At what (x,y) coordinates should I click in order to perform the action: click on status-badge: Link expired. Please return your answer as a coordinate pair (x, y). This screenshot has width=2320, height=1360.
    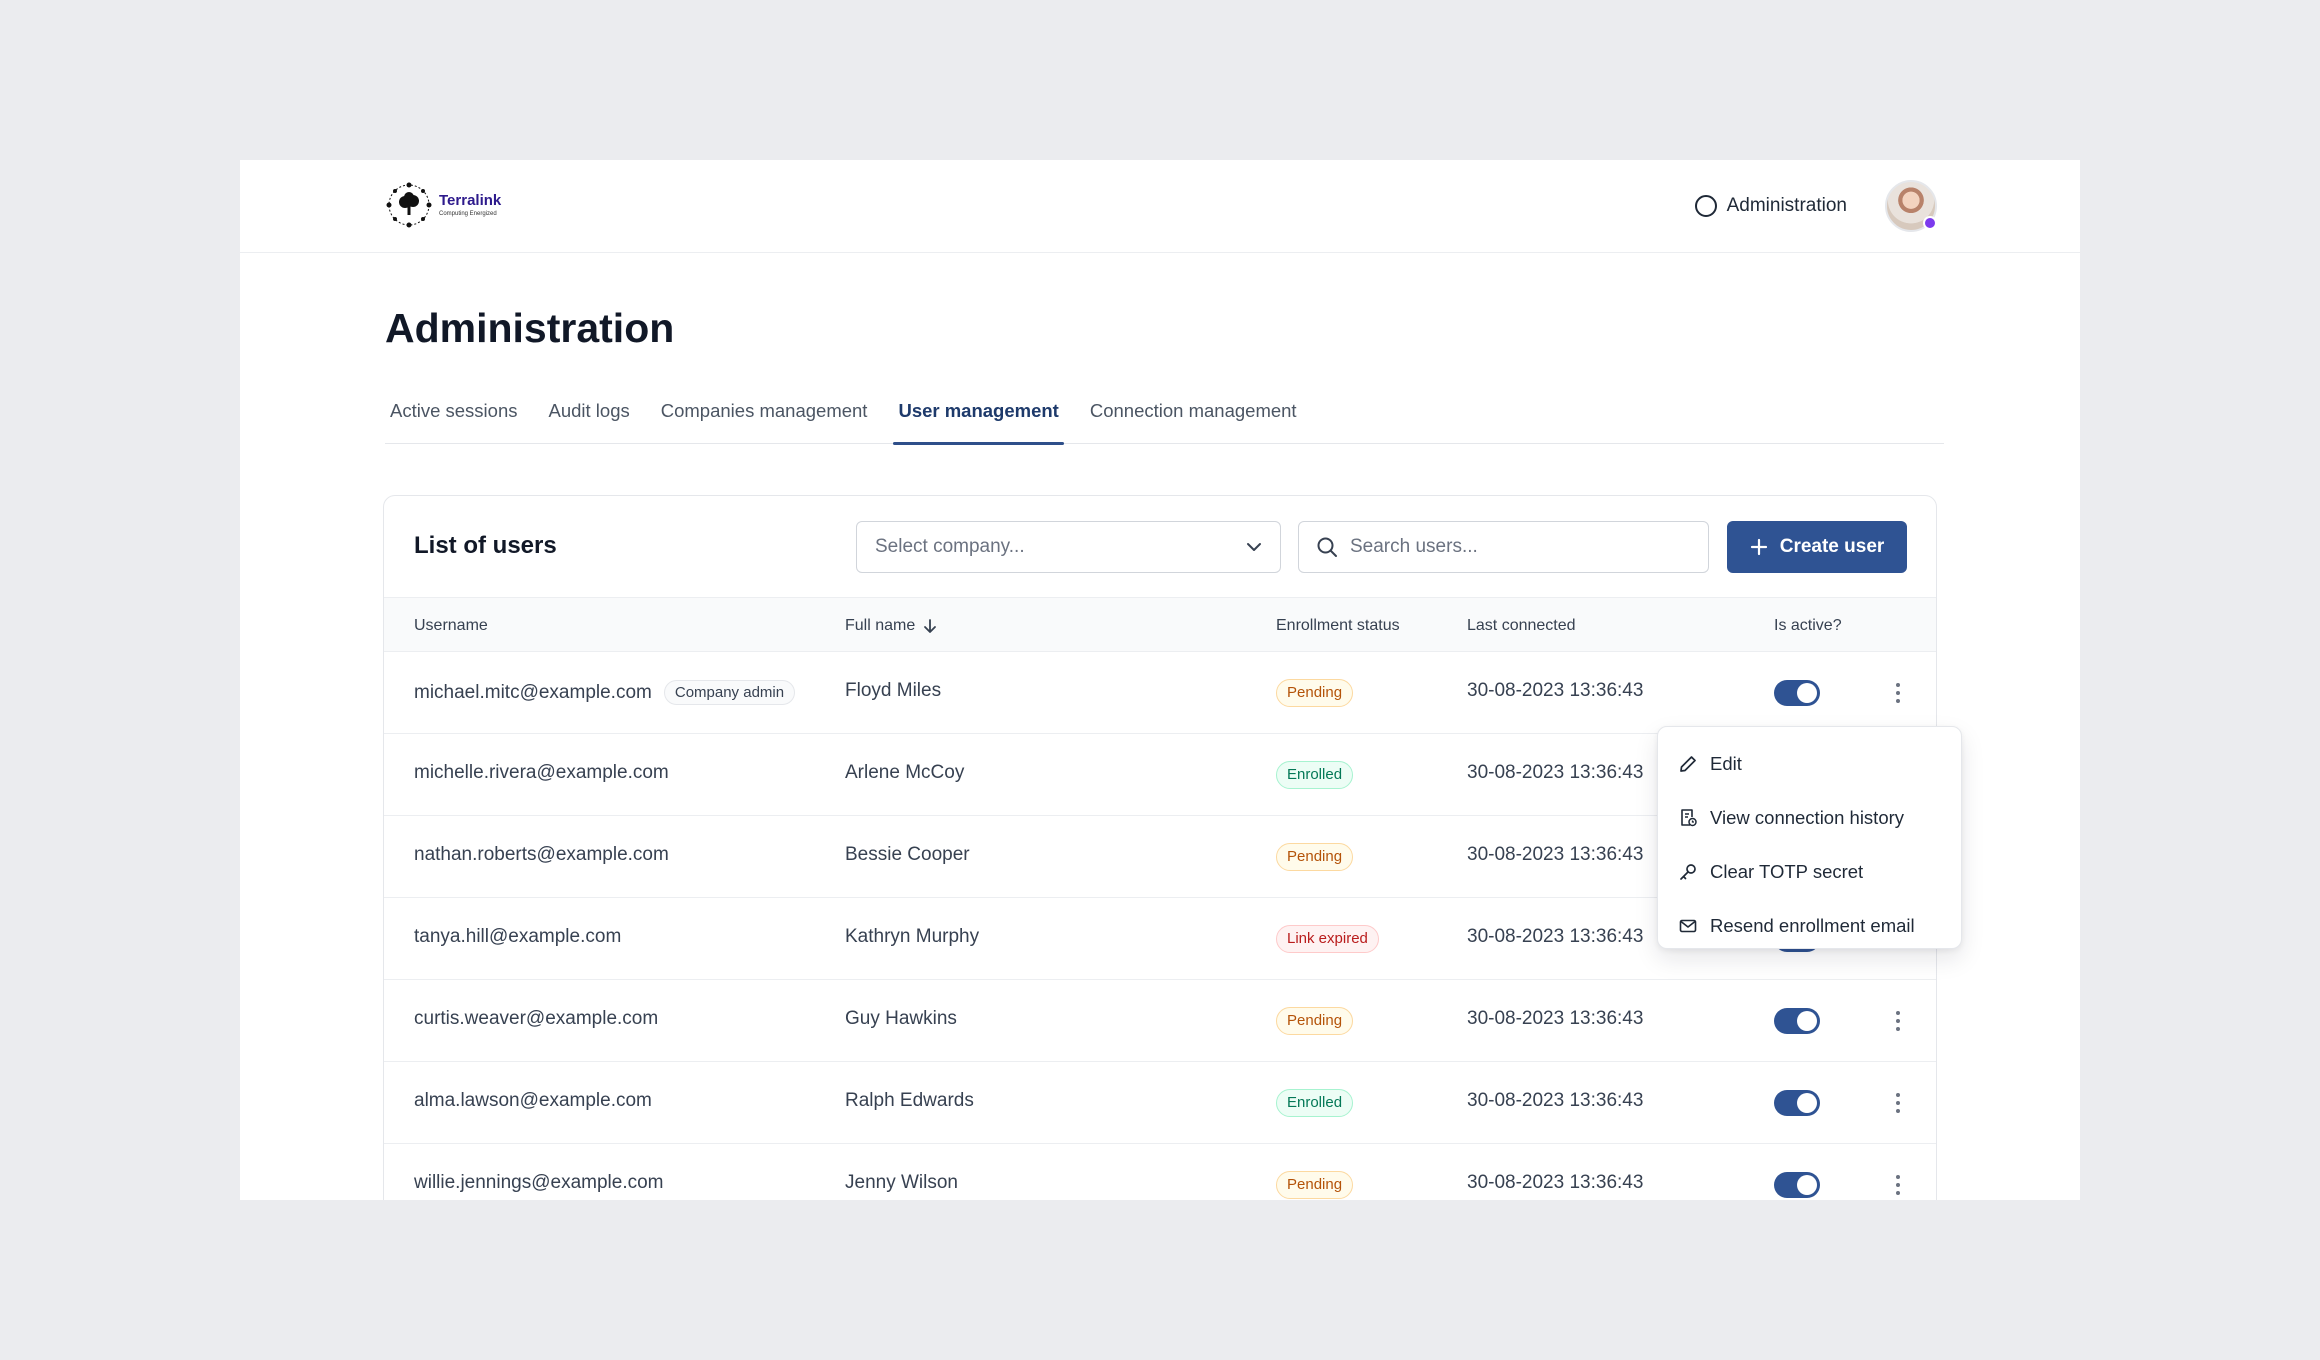
    Looking at the image, I should click on (1327, 939).